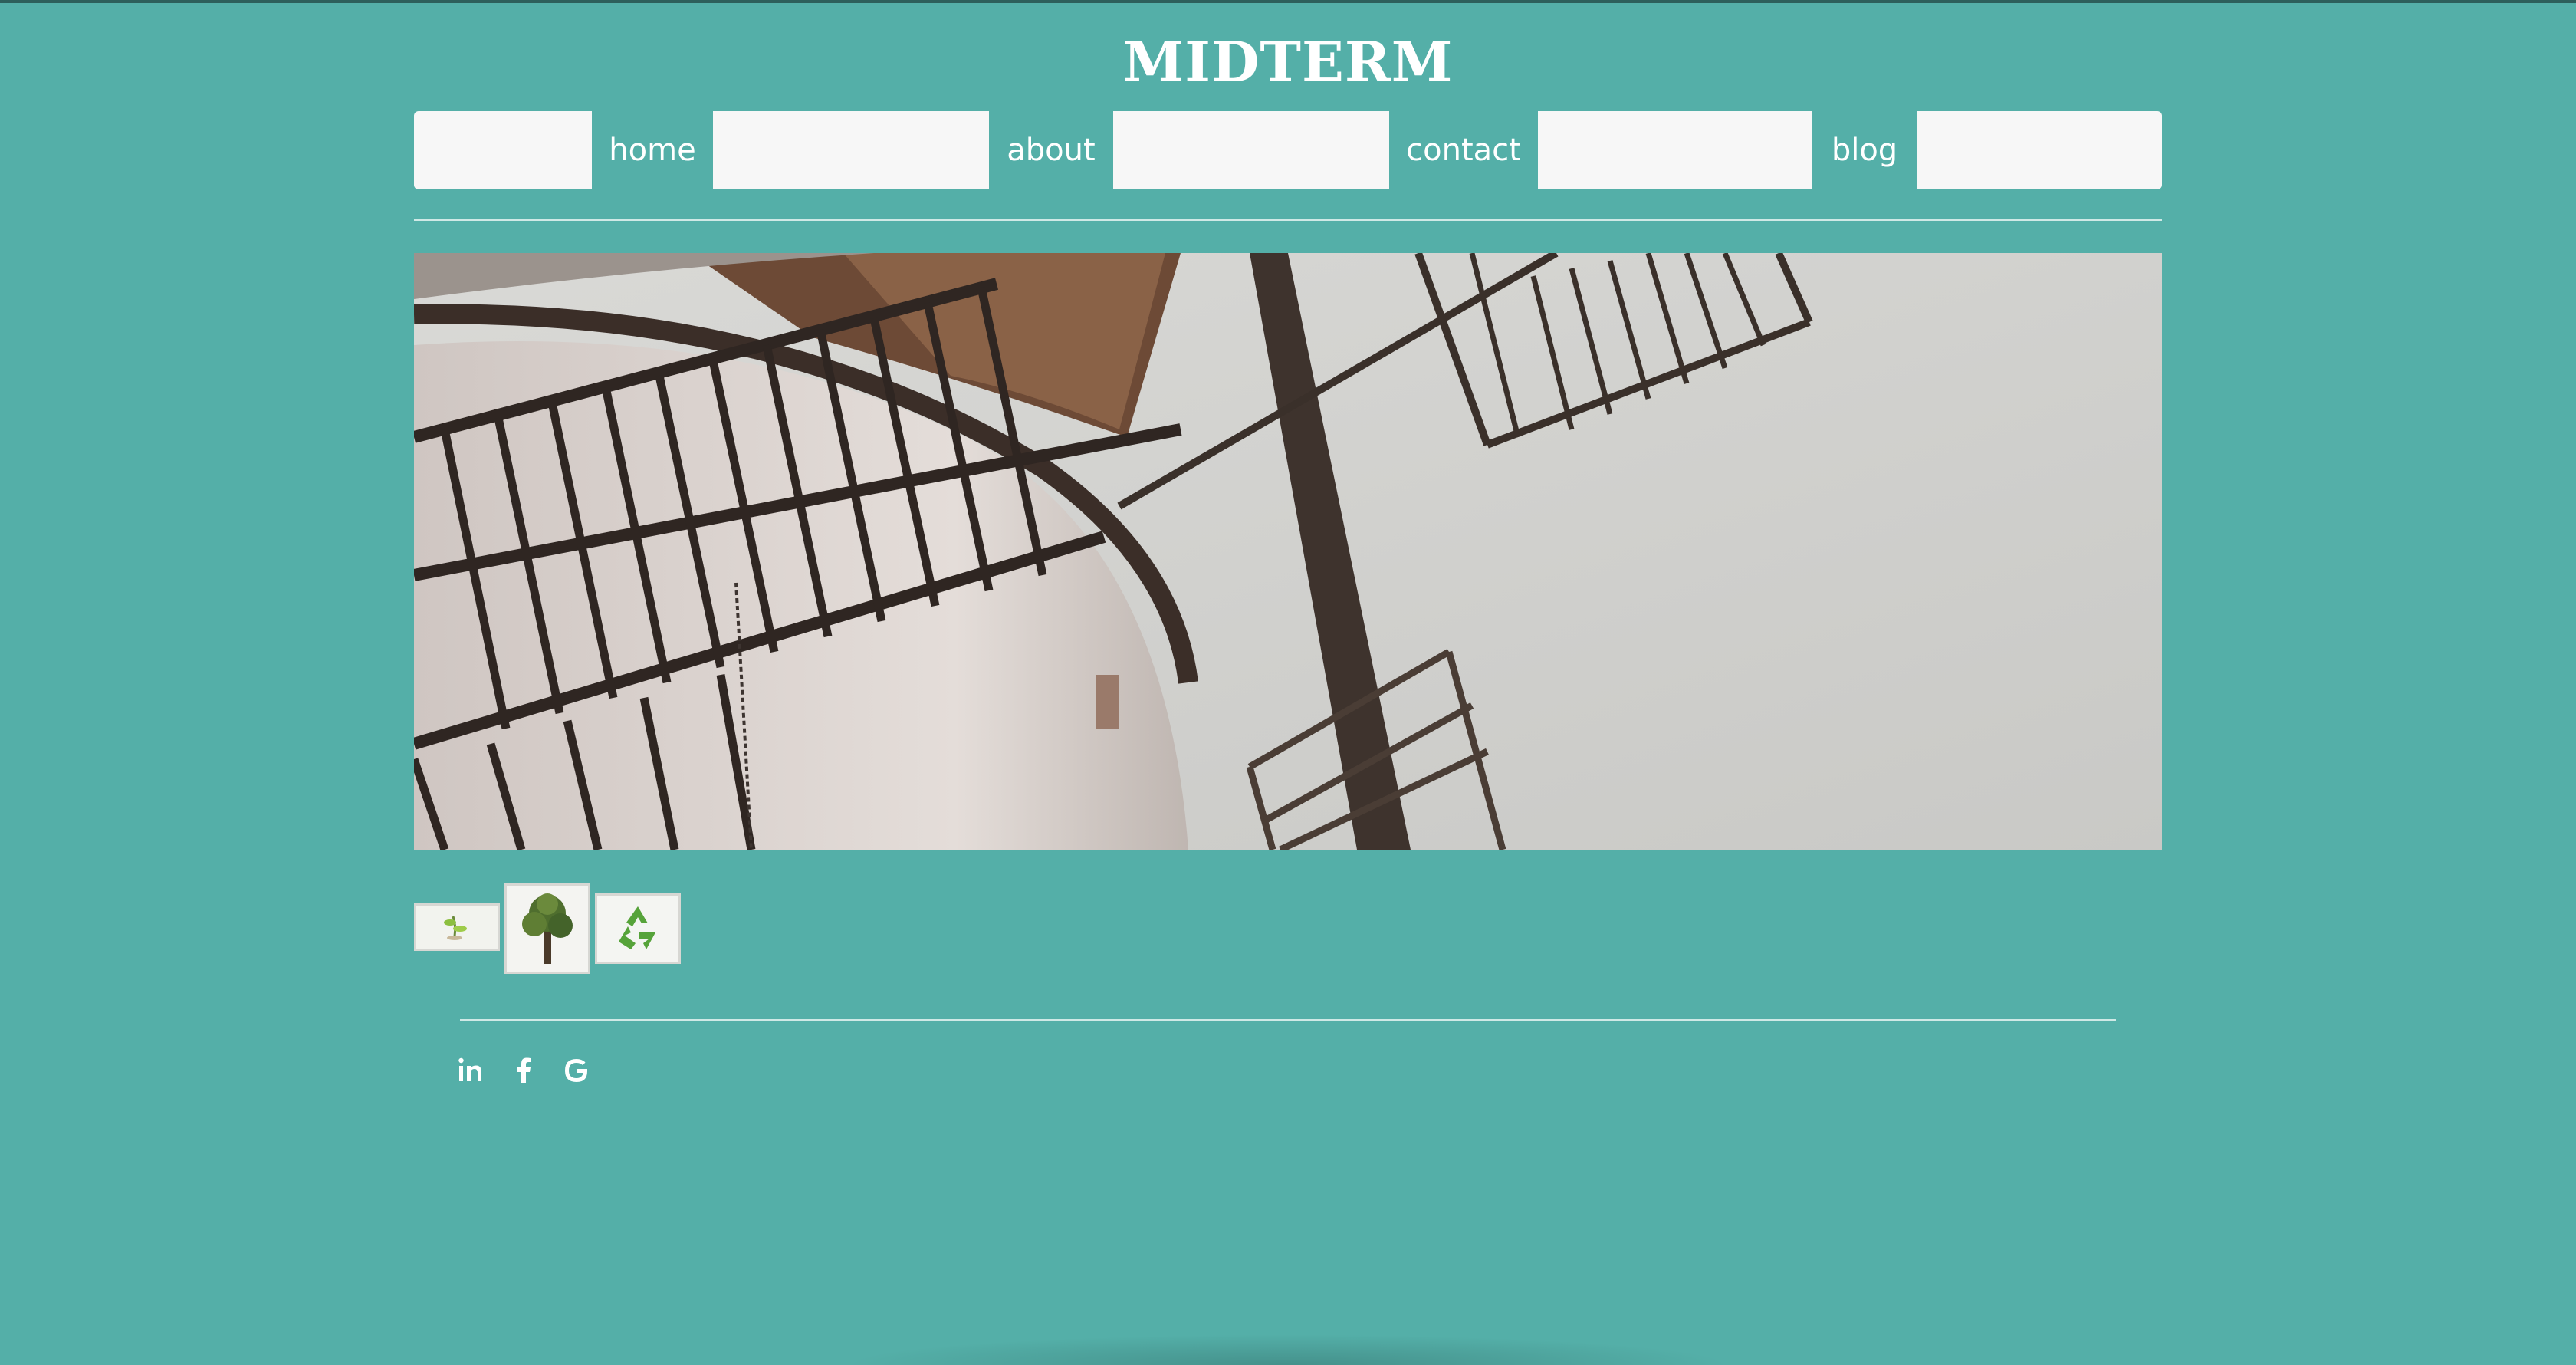  What do you see at coordinates (1288, 150) in the screenshot?
I see `navbar: home about contact blog` at bounding box center [1288, 150].